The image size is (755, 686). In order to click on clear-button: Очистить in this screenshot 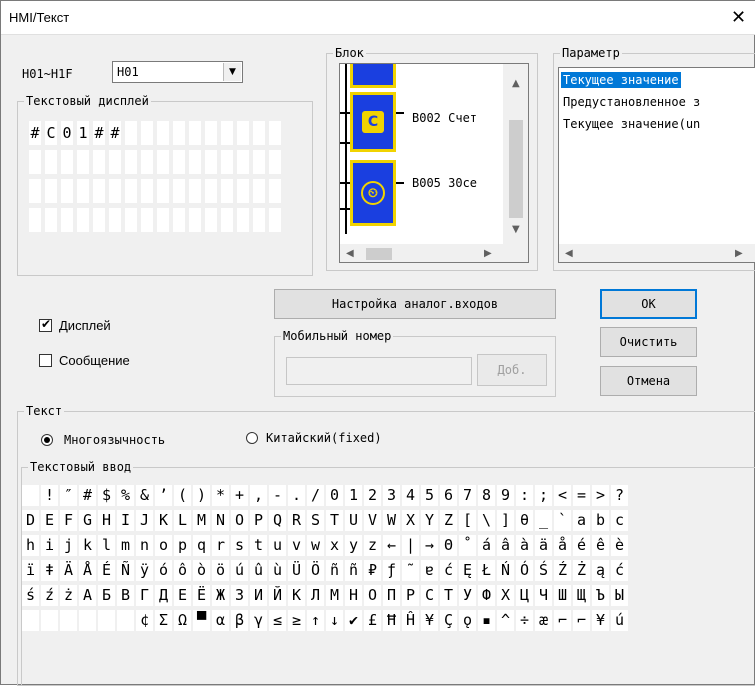, I will do `click(648, 342)`.